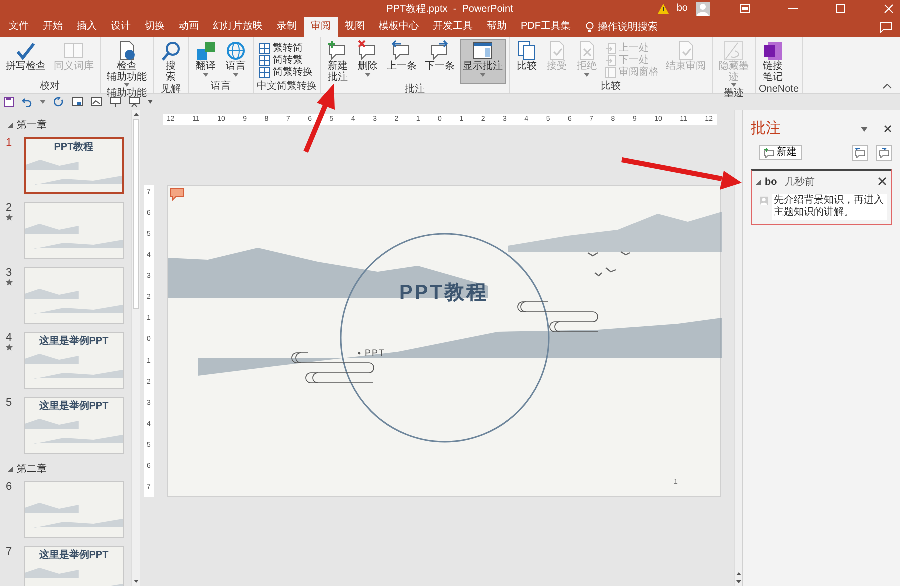 The width and height of the screenshot is (900, 586). Describe the element at coordinates (887, 86) in the screenshot. I see `collapse-ribbon-icon` at that location.